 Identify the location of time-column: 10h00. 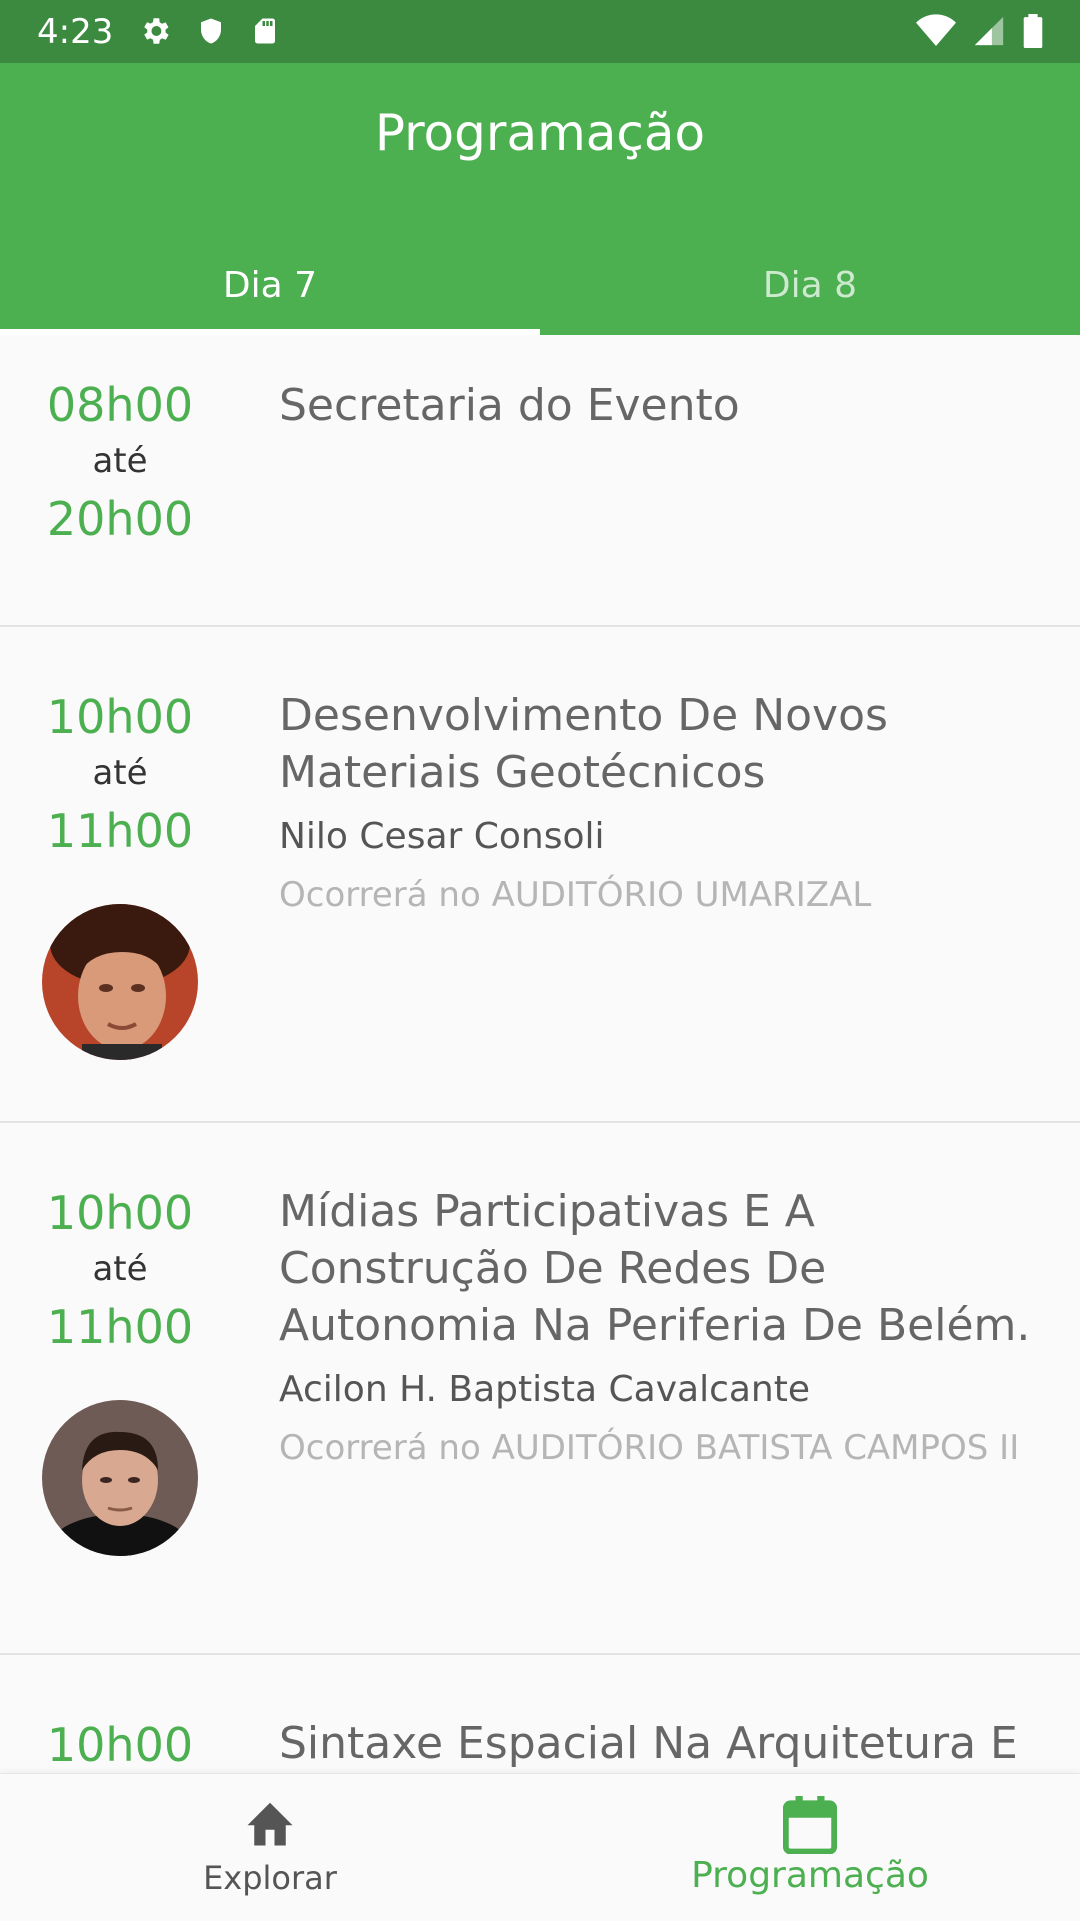
(120, 1744).